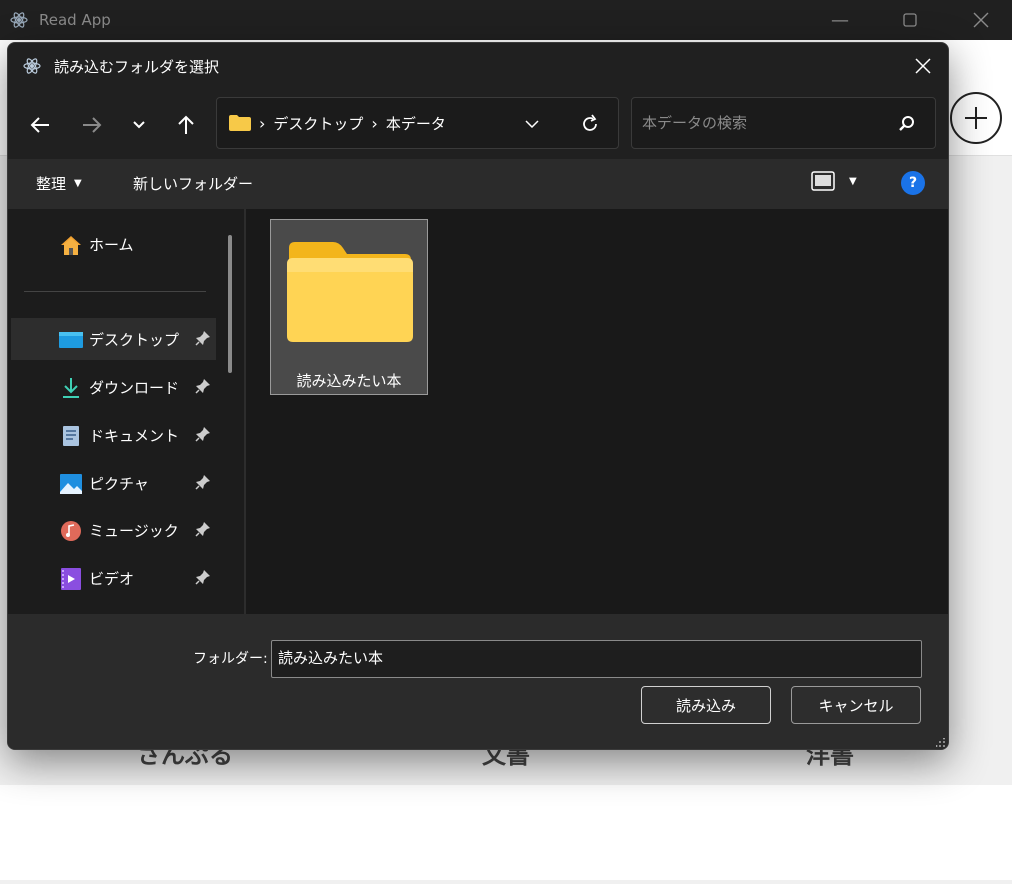  What do you see at coordinates (137, 66) in the screenshot?
I see `dialog-title: 読み込むフォルダを選択` at bounding box center [137, 66].